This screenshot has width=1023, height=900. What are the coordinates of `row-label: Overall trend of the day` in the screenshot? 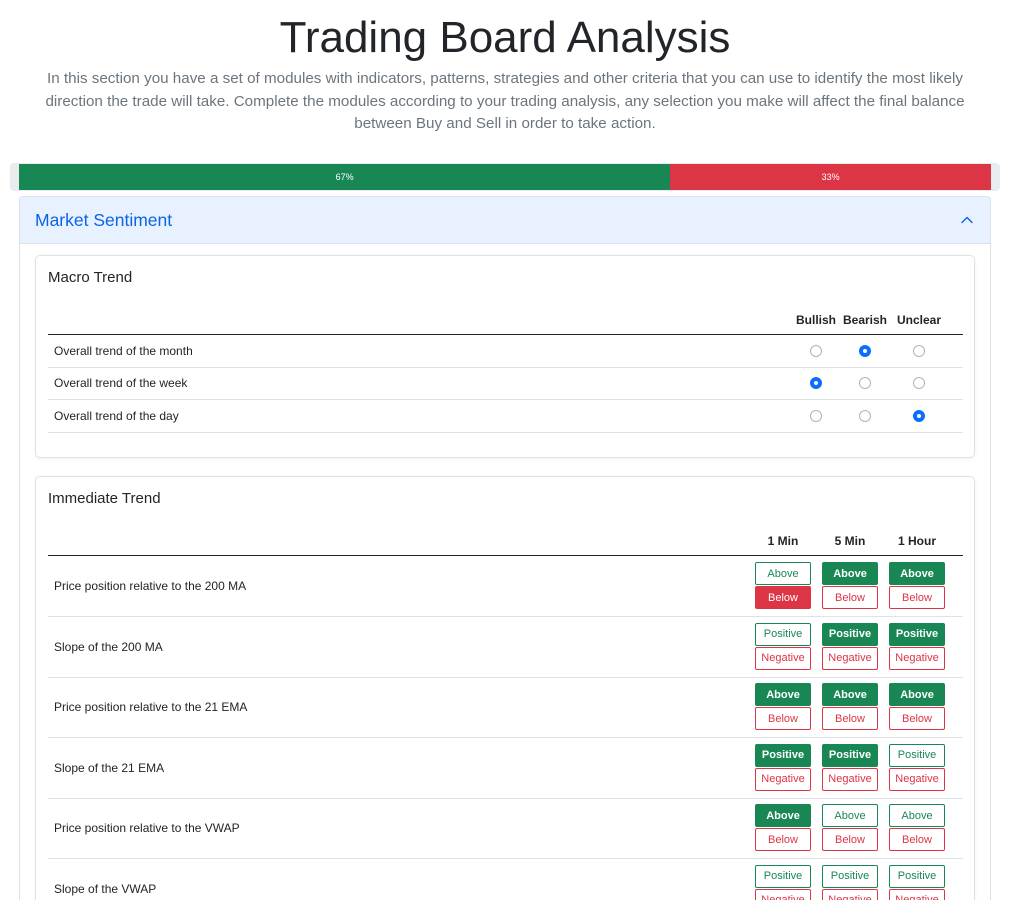 It's located at (116, 416).